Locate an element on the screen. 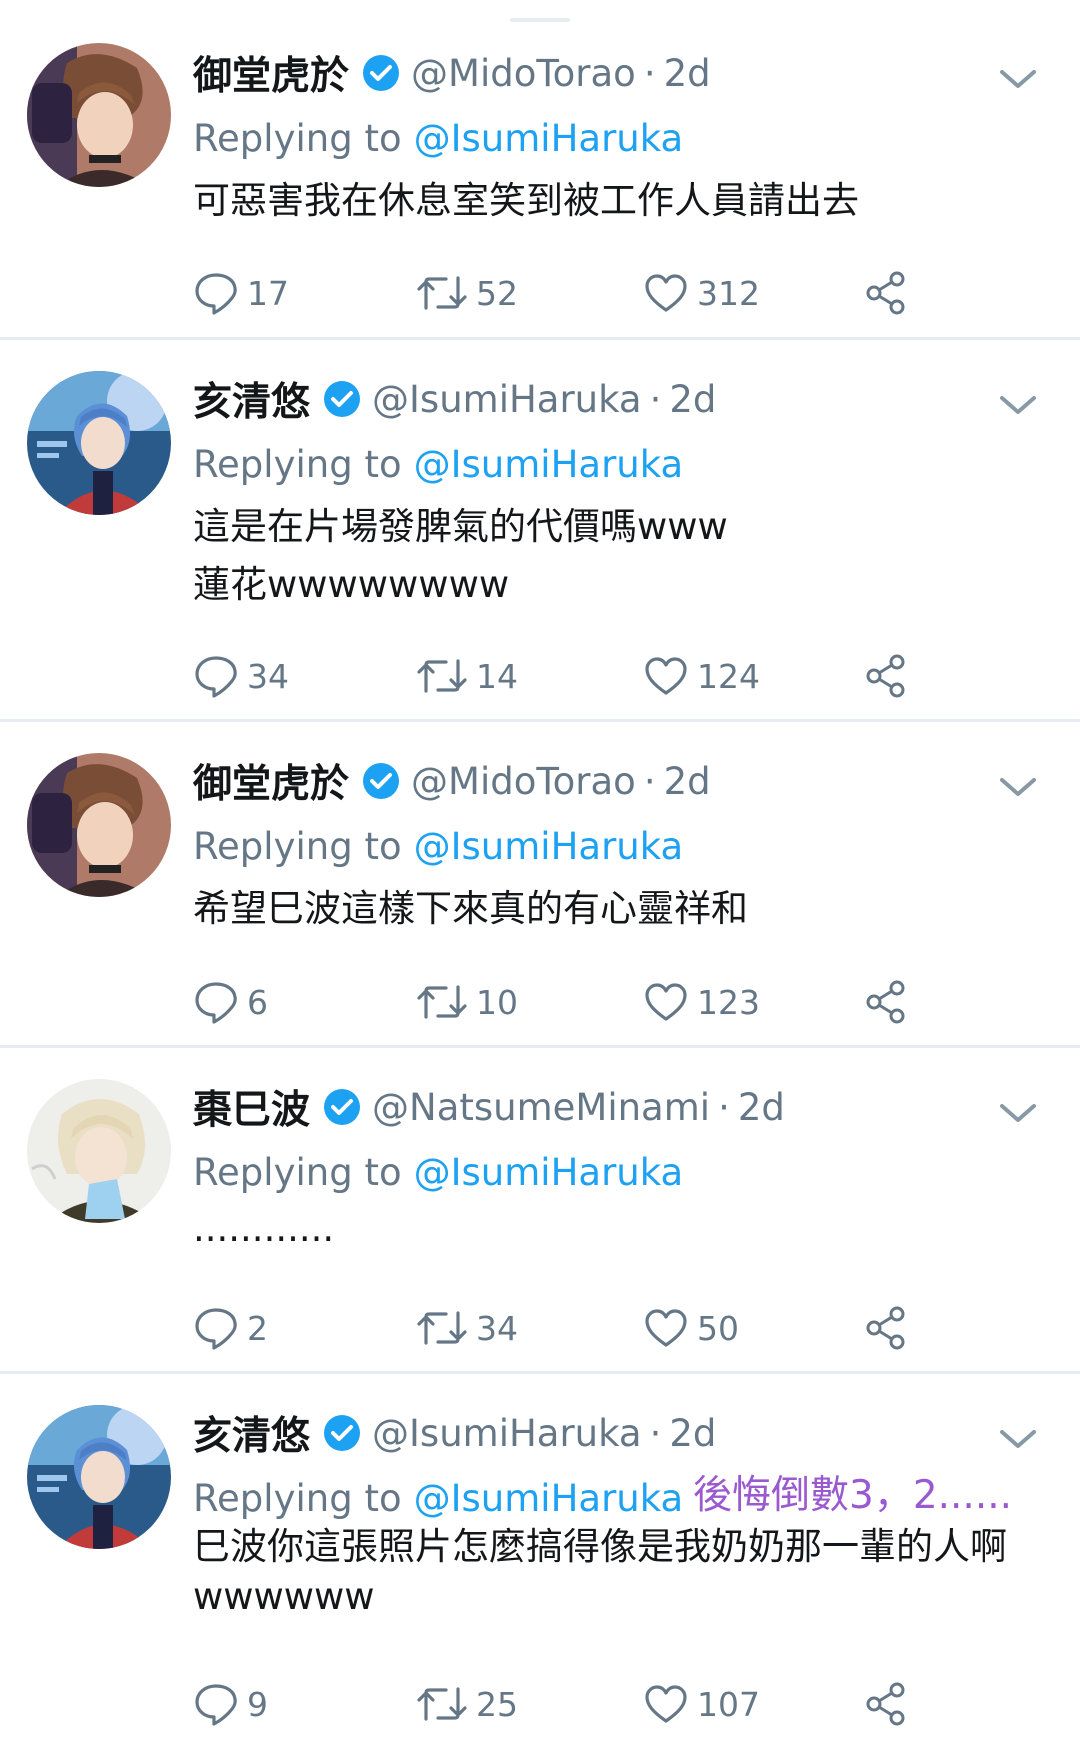  tweet-header: 亥清悠 @IsumiHaruka · 2d is located at coordinates (454, 1433).